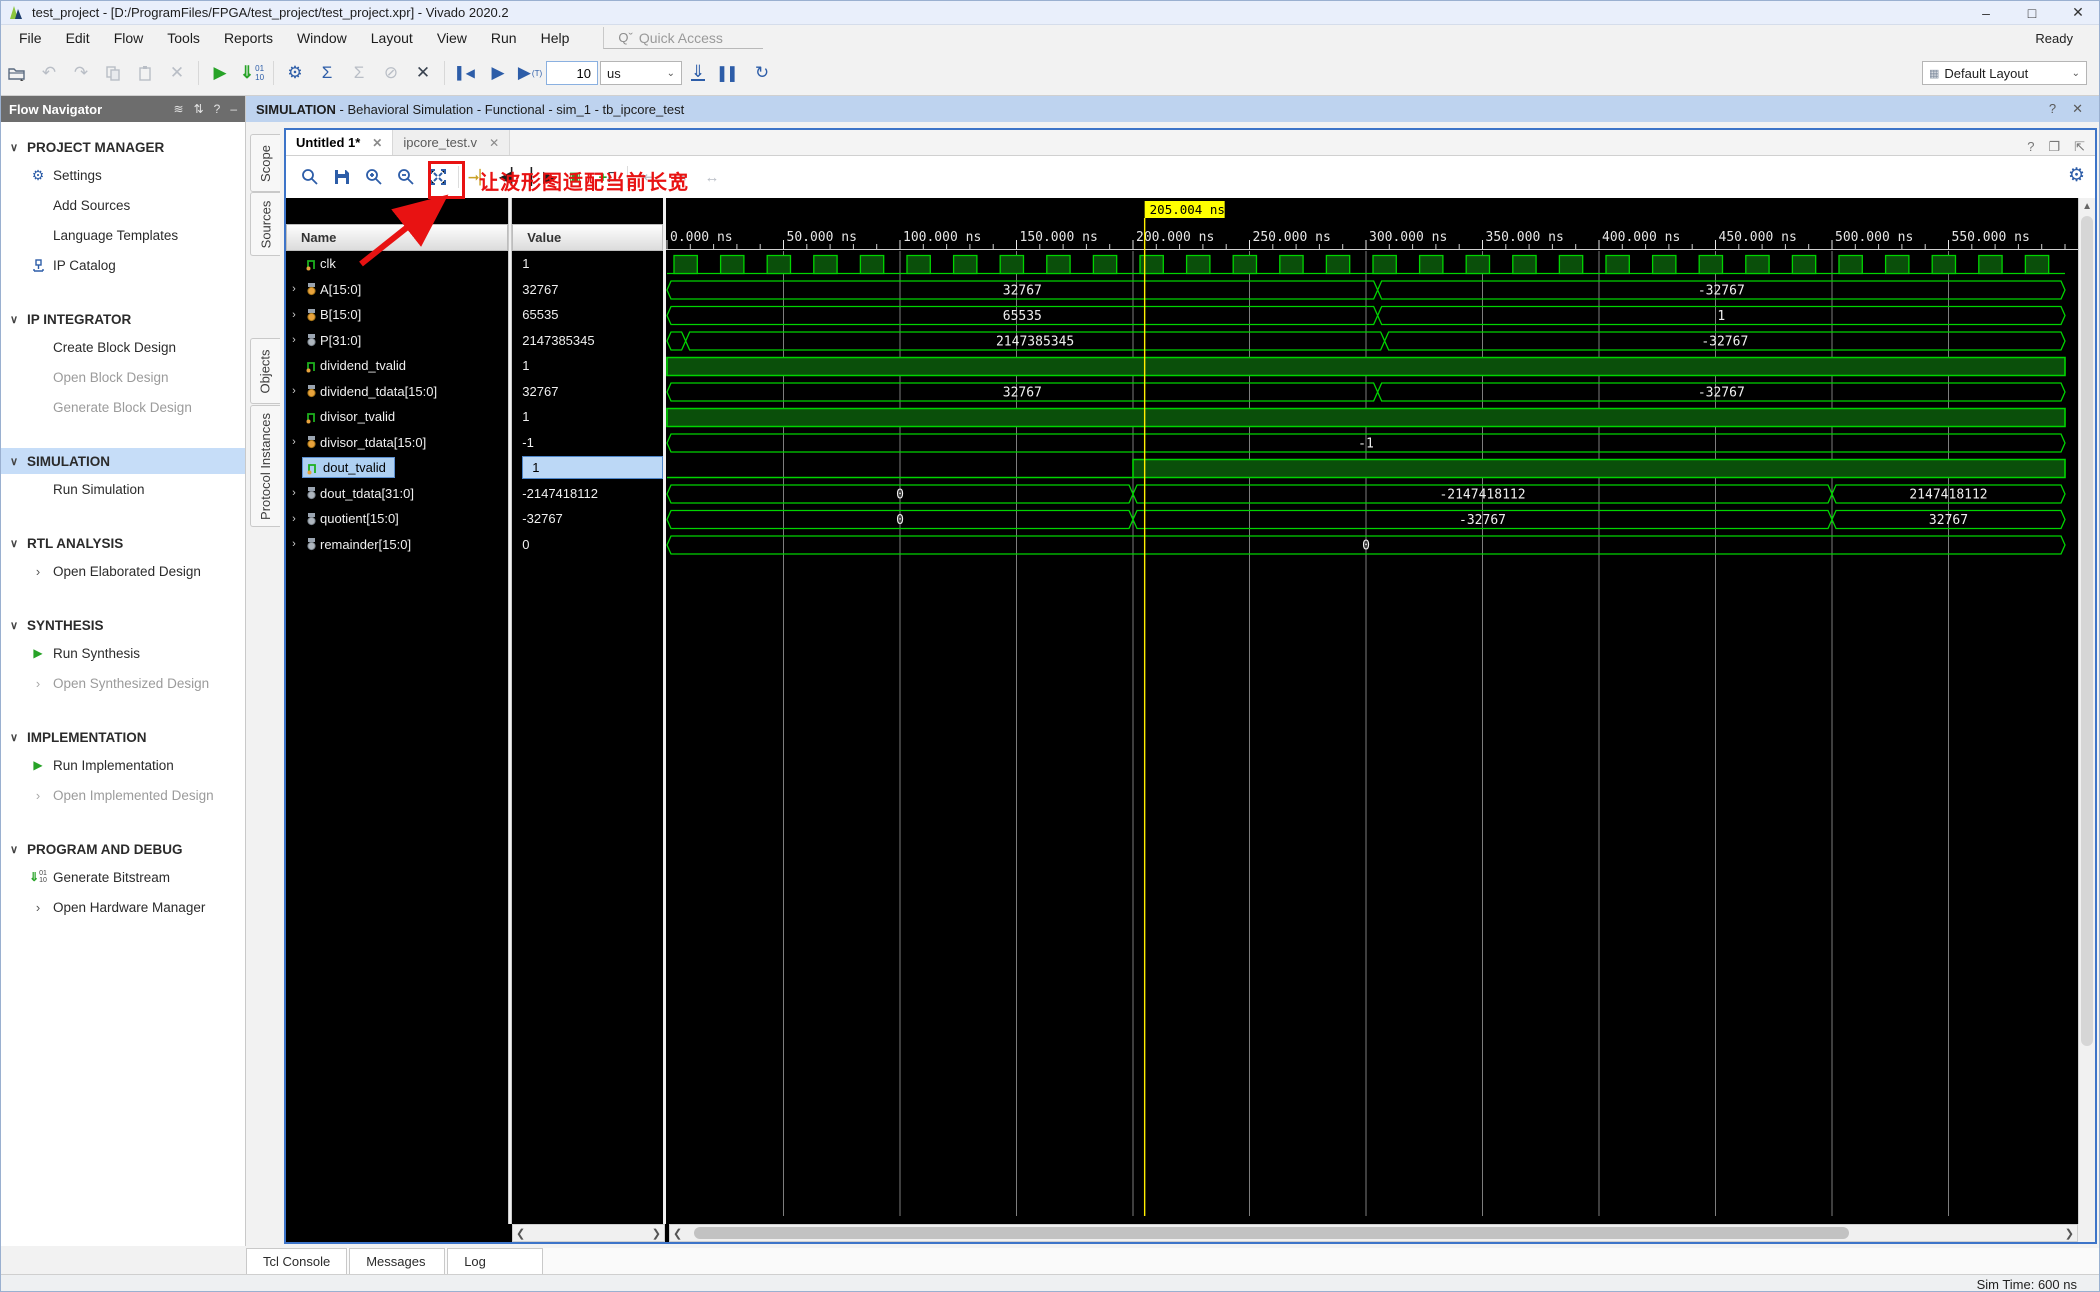  I want to click on expand-collapse-icon: ⇅, so click(199, 109).